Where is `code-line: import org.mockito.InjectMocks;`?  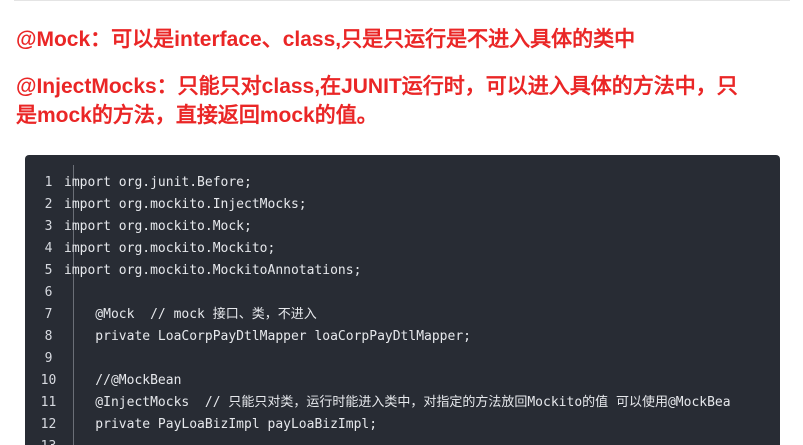 code-line: import org.mockito.InjectMocks; is located at coordinates (185, 204).